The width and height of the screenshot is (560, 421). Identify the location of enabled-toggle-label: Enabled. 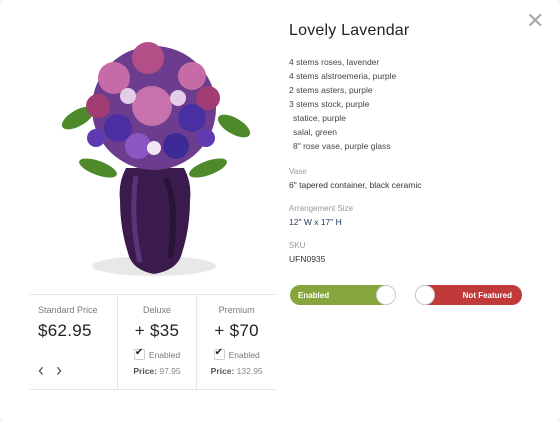
(314, 295).